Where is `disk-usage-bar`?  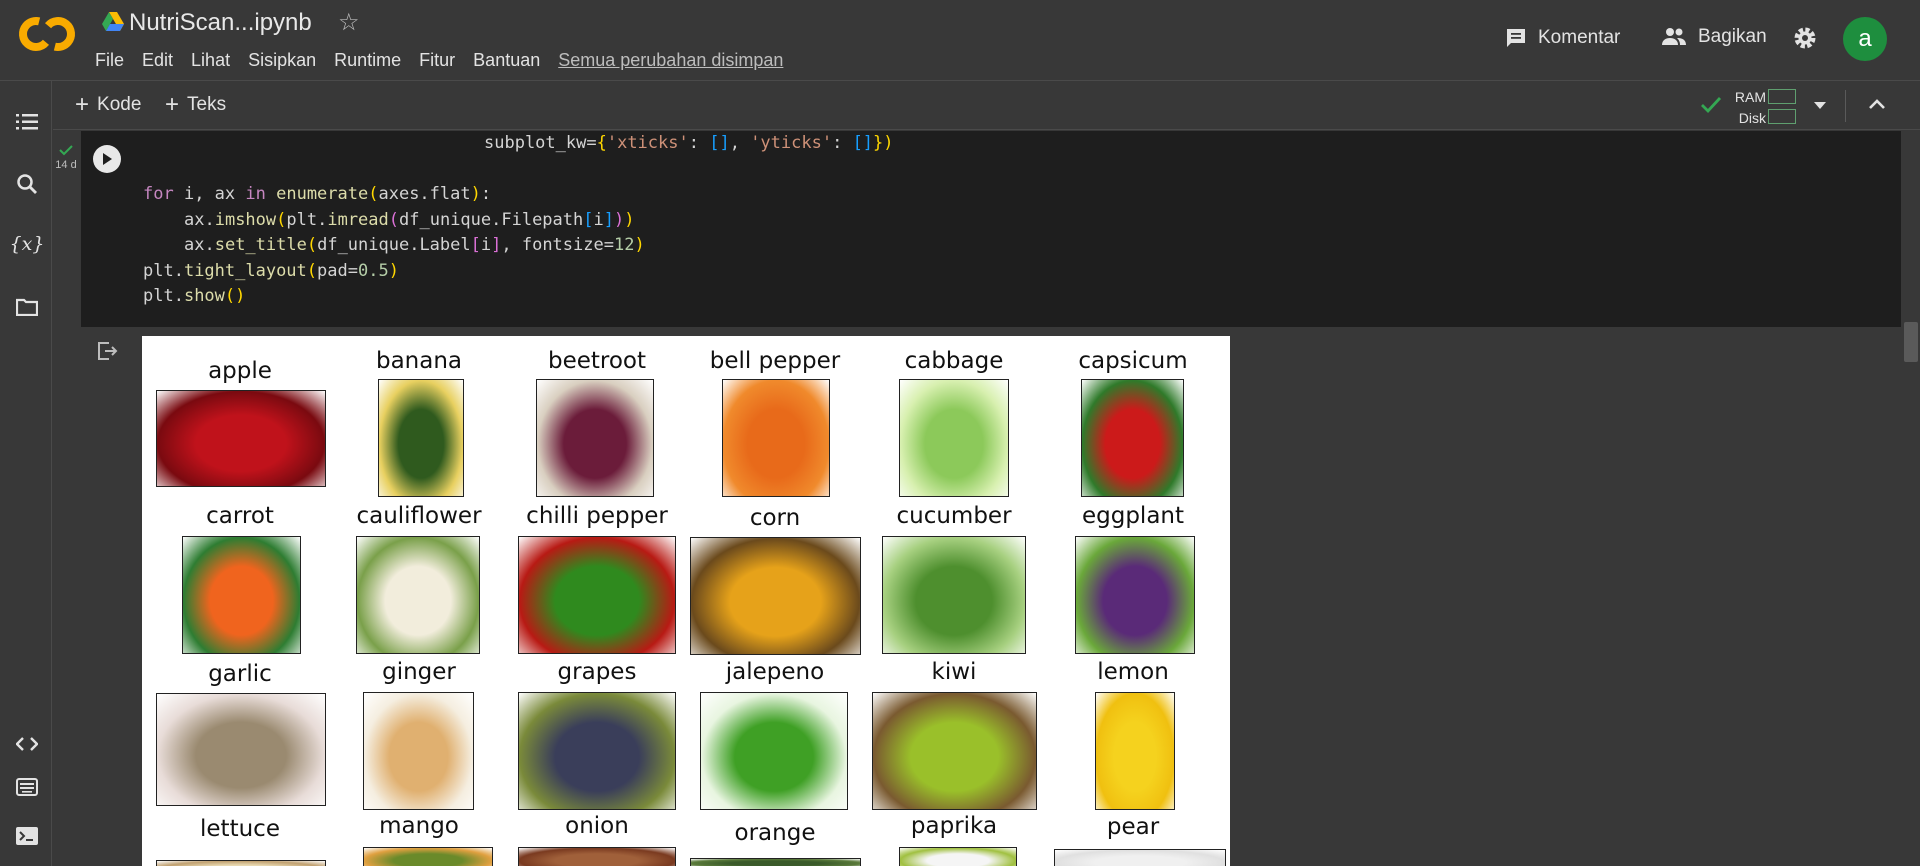
disk-usage-bar is located at coordinates (1782, 116).